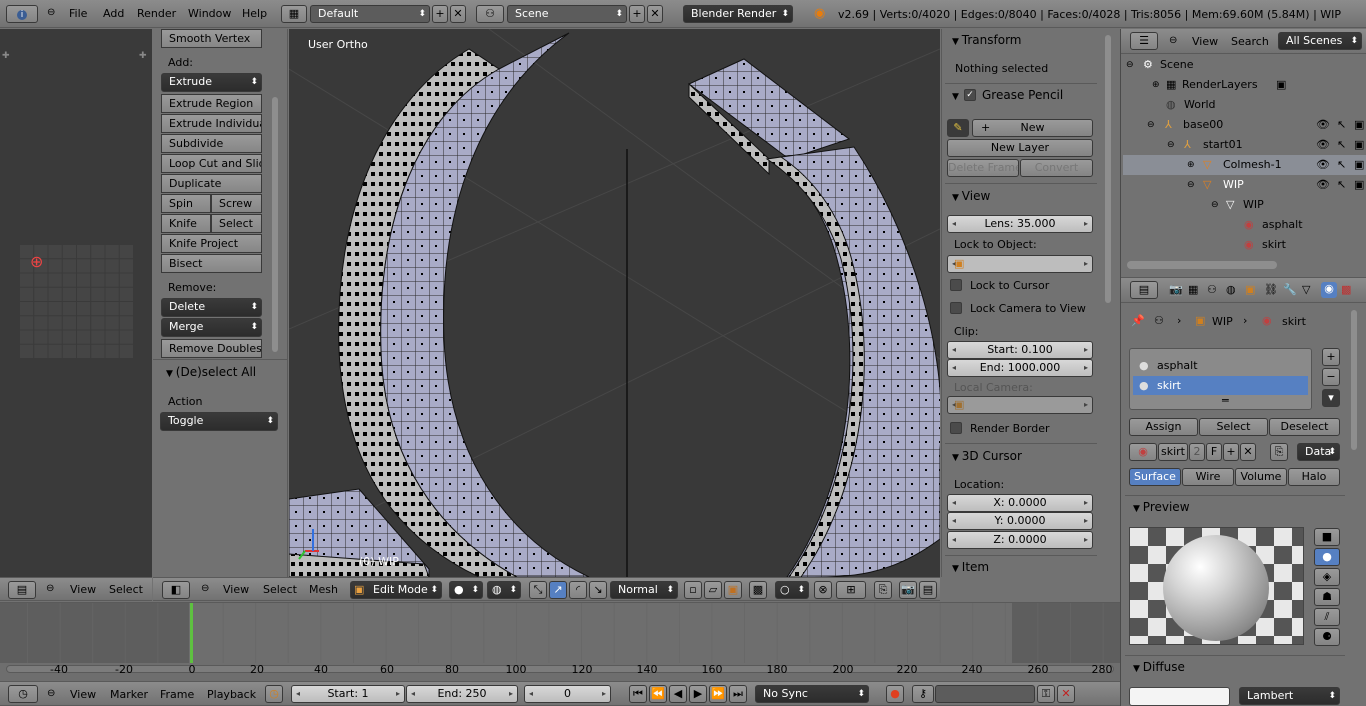 This screenshot has height=706, width=1366. I want to click on smooth-vertex-button: Smooth Vertex, so click(211, 38).